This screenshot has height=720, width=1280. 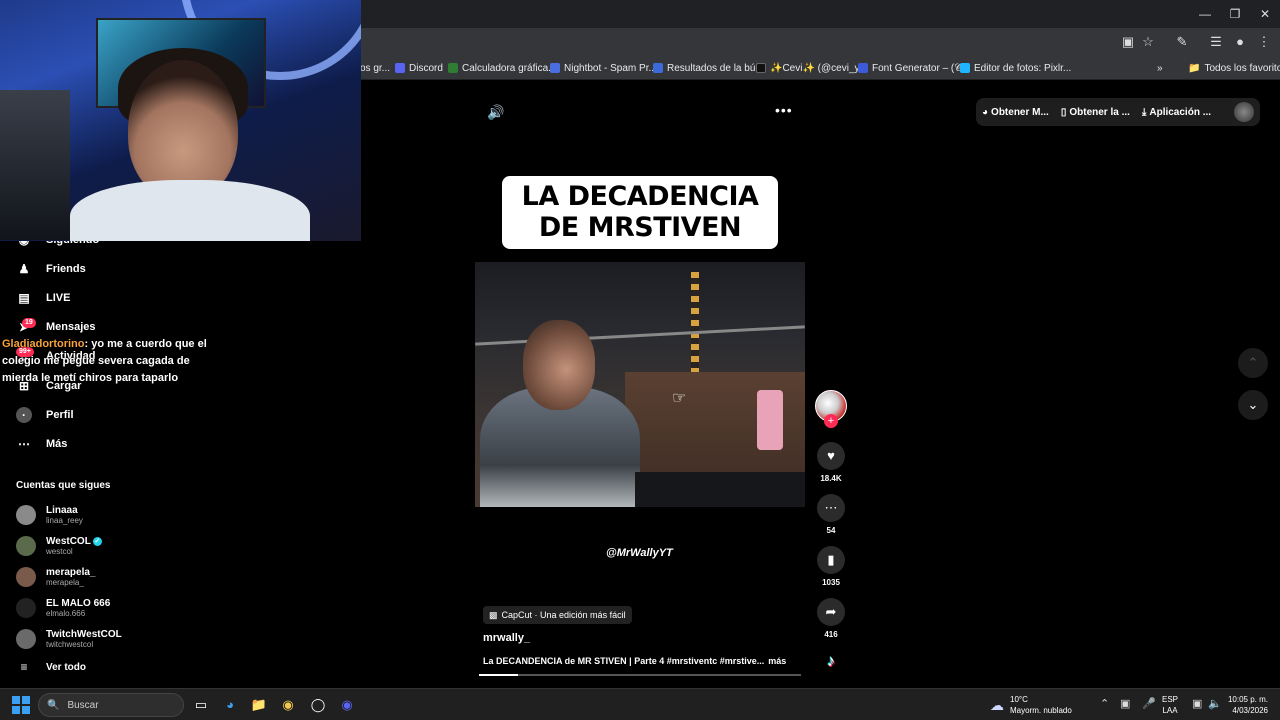 What do you see at coordinates (35, 165) in the screenshot?
I see `background-shelf` at bounding box center [35, 165].